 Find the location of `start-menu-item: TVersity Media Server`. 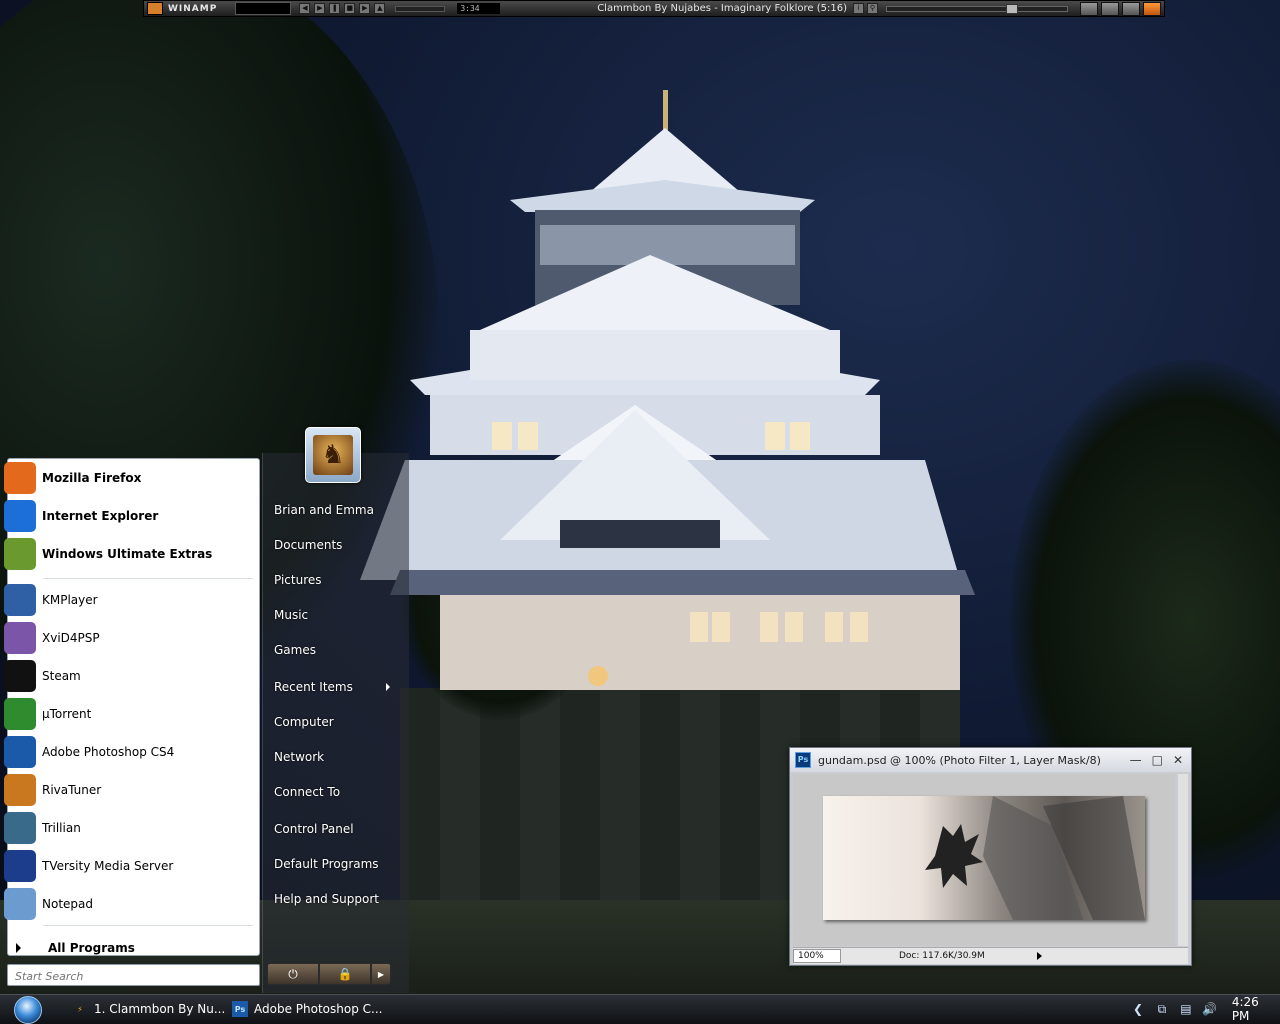

start-menu-item: TVersity Media Server is located at coordinates (126, 866).